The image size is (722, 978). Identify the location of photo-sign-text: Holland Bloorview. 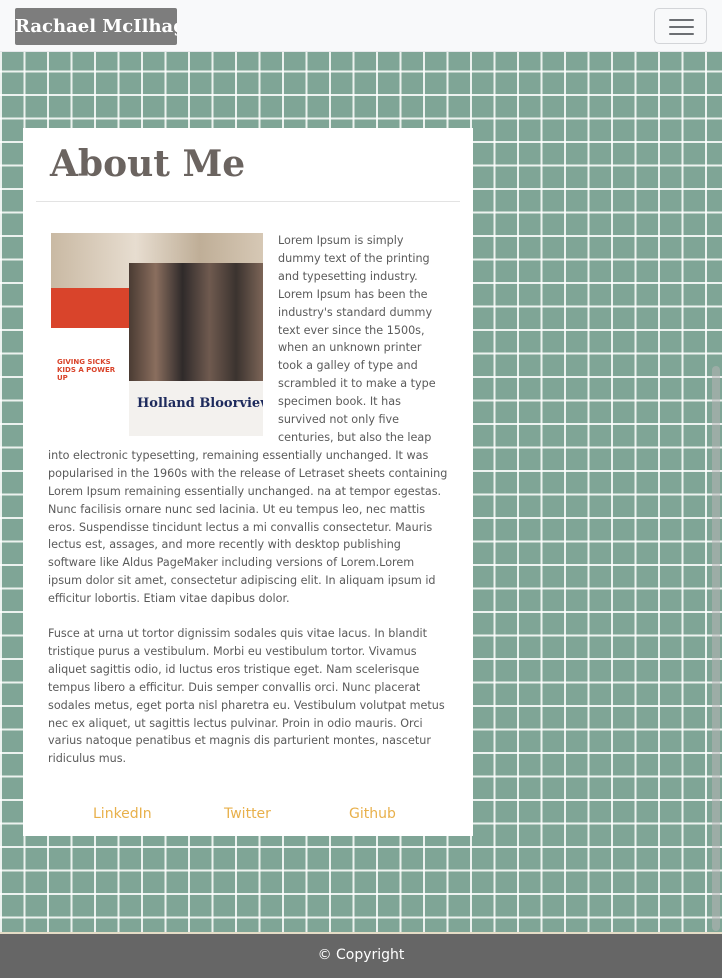
(200, 403).